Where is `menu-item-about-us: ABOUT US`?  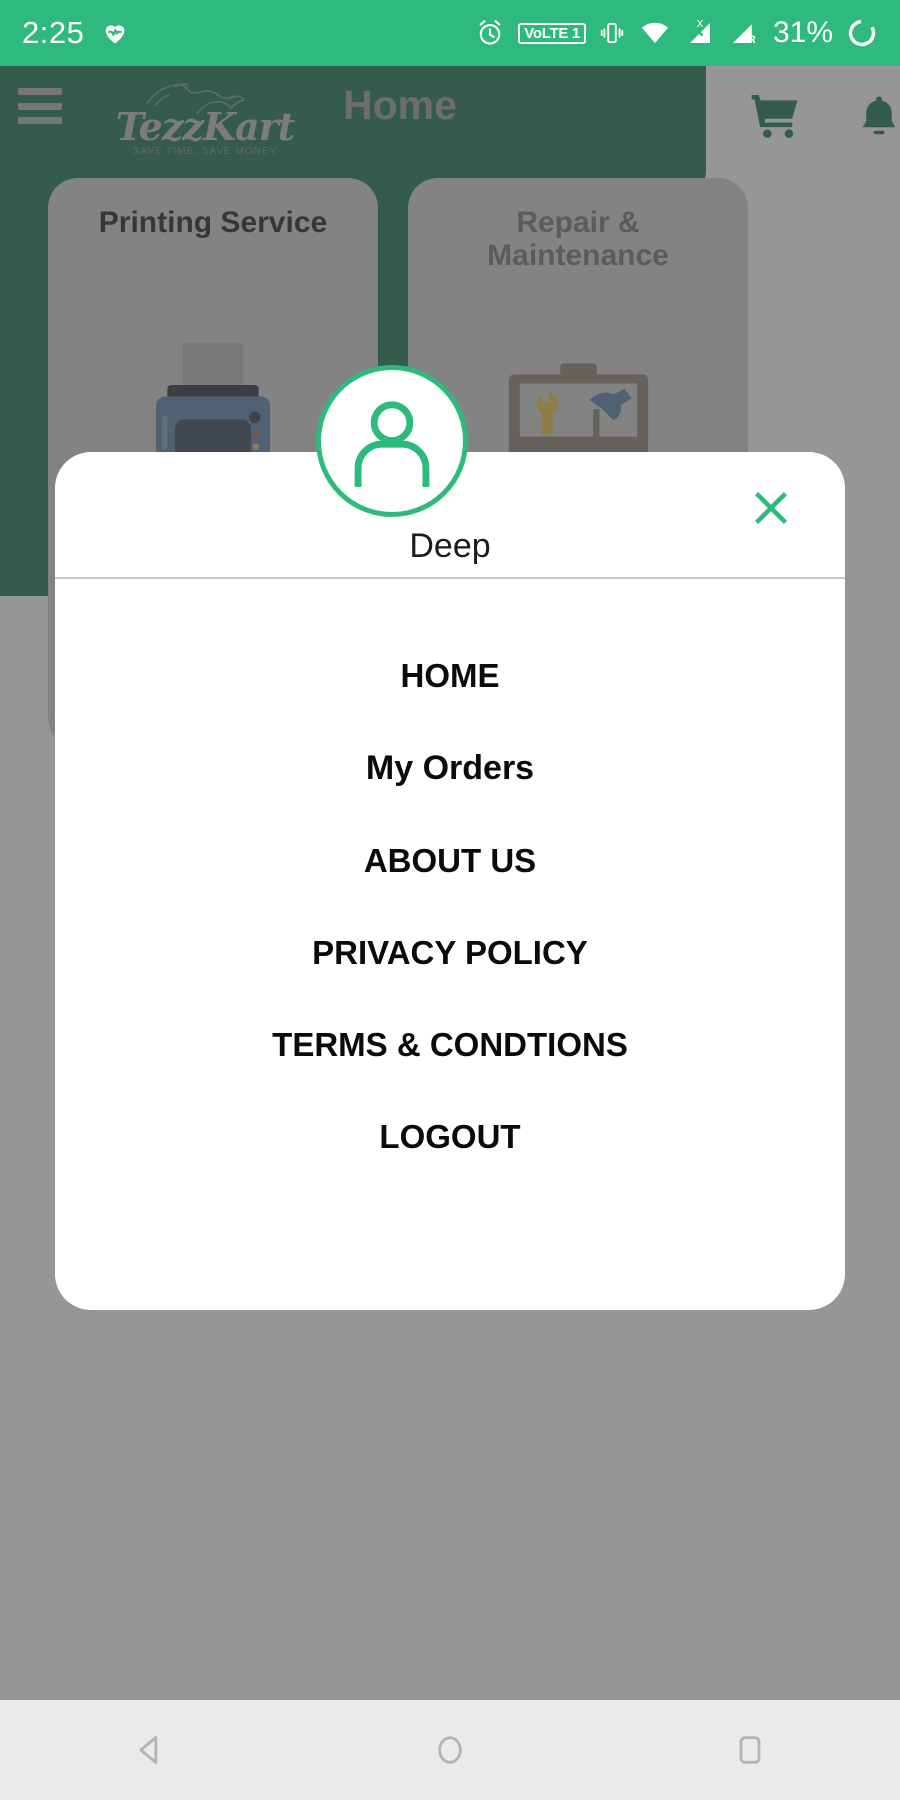
menu-item-about-us: ABOUT US is located at coordinates (450, 861).